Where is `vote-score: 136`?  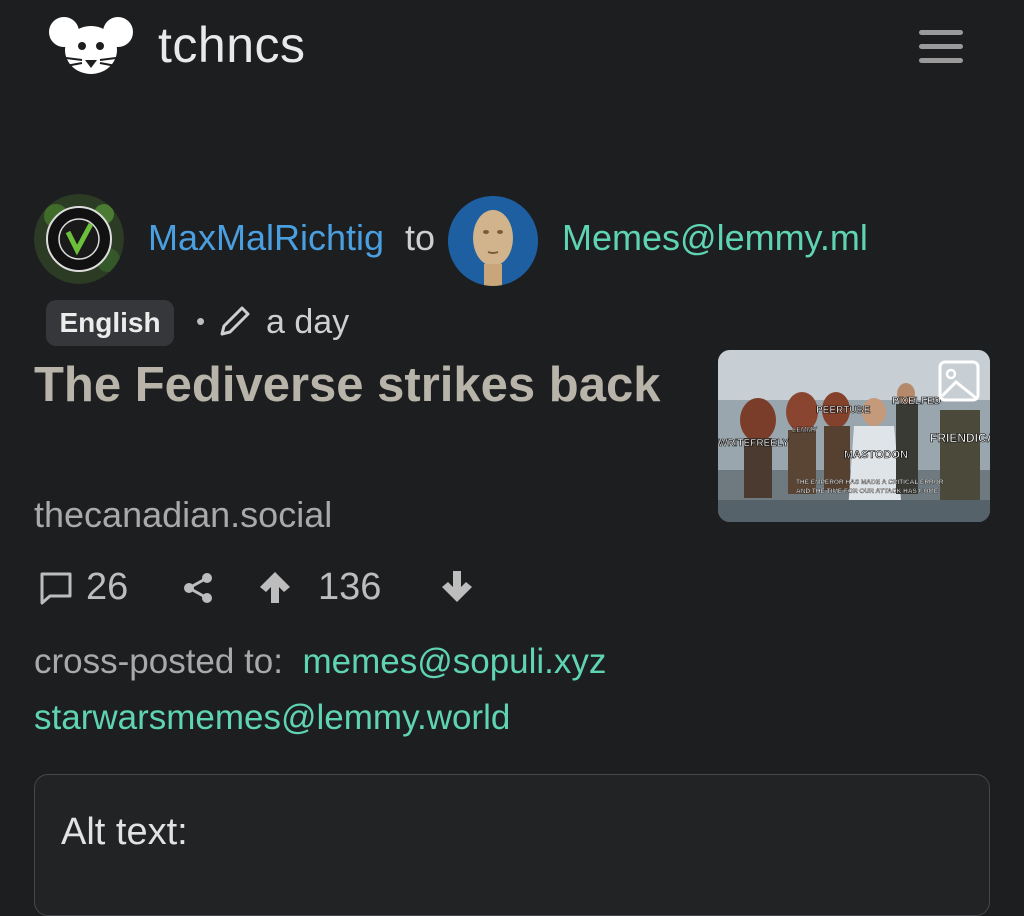 vote-score: 136 is located at coordinates (350, 587).